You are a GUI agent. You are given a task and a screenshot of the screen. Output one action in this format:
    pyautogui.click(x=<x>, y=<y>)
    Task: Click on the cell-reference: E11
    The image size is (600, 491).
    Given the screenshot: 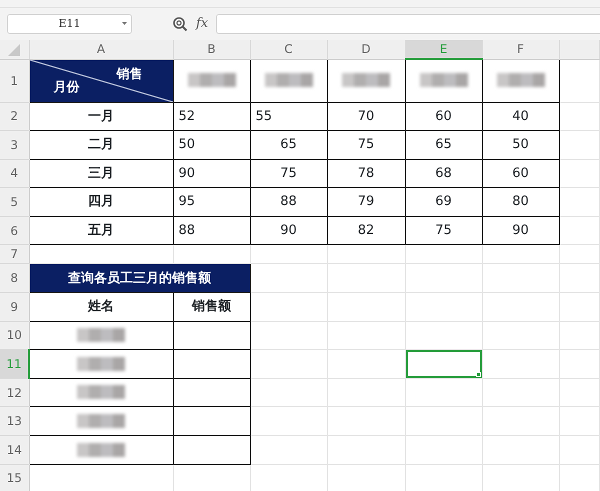 What is the action you would take?
    pyautogui.click(x=69, y=24)
    